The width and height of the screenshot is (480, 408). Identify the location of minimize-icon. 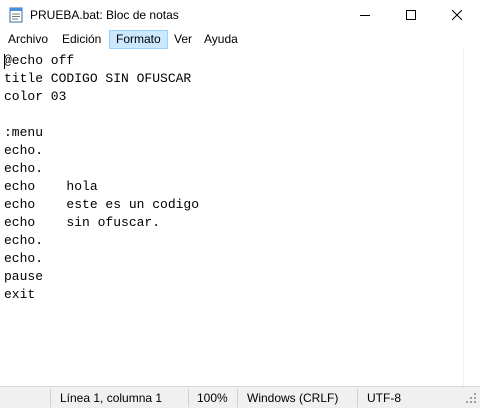
(365, 15).